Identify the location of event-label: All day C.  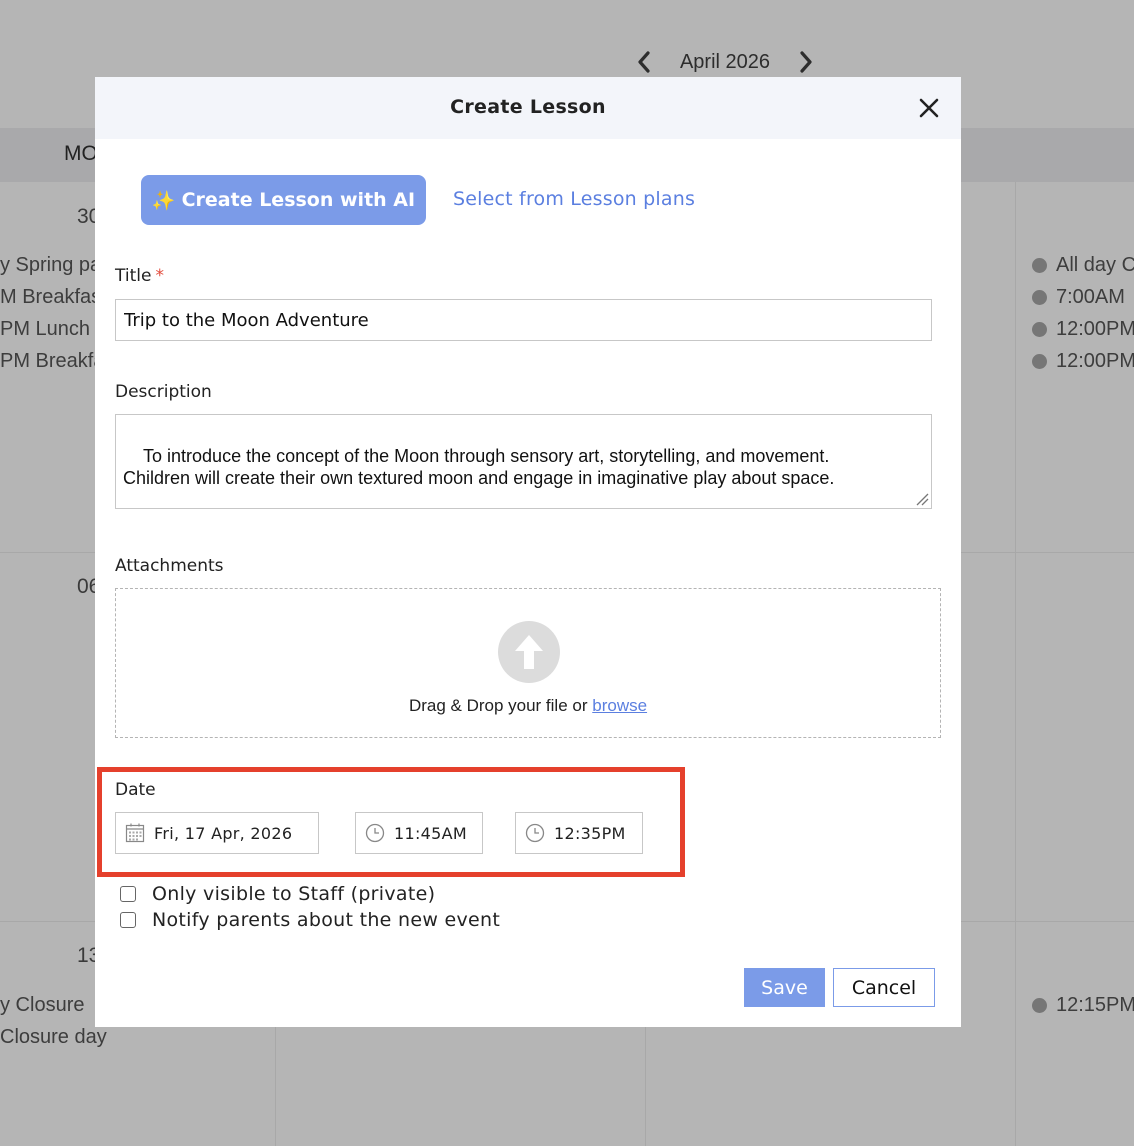
(1095, 265).